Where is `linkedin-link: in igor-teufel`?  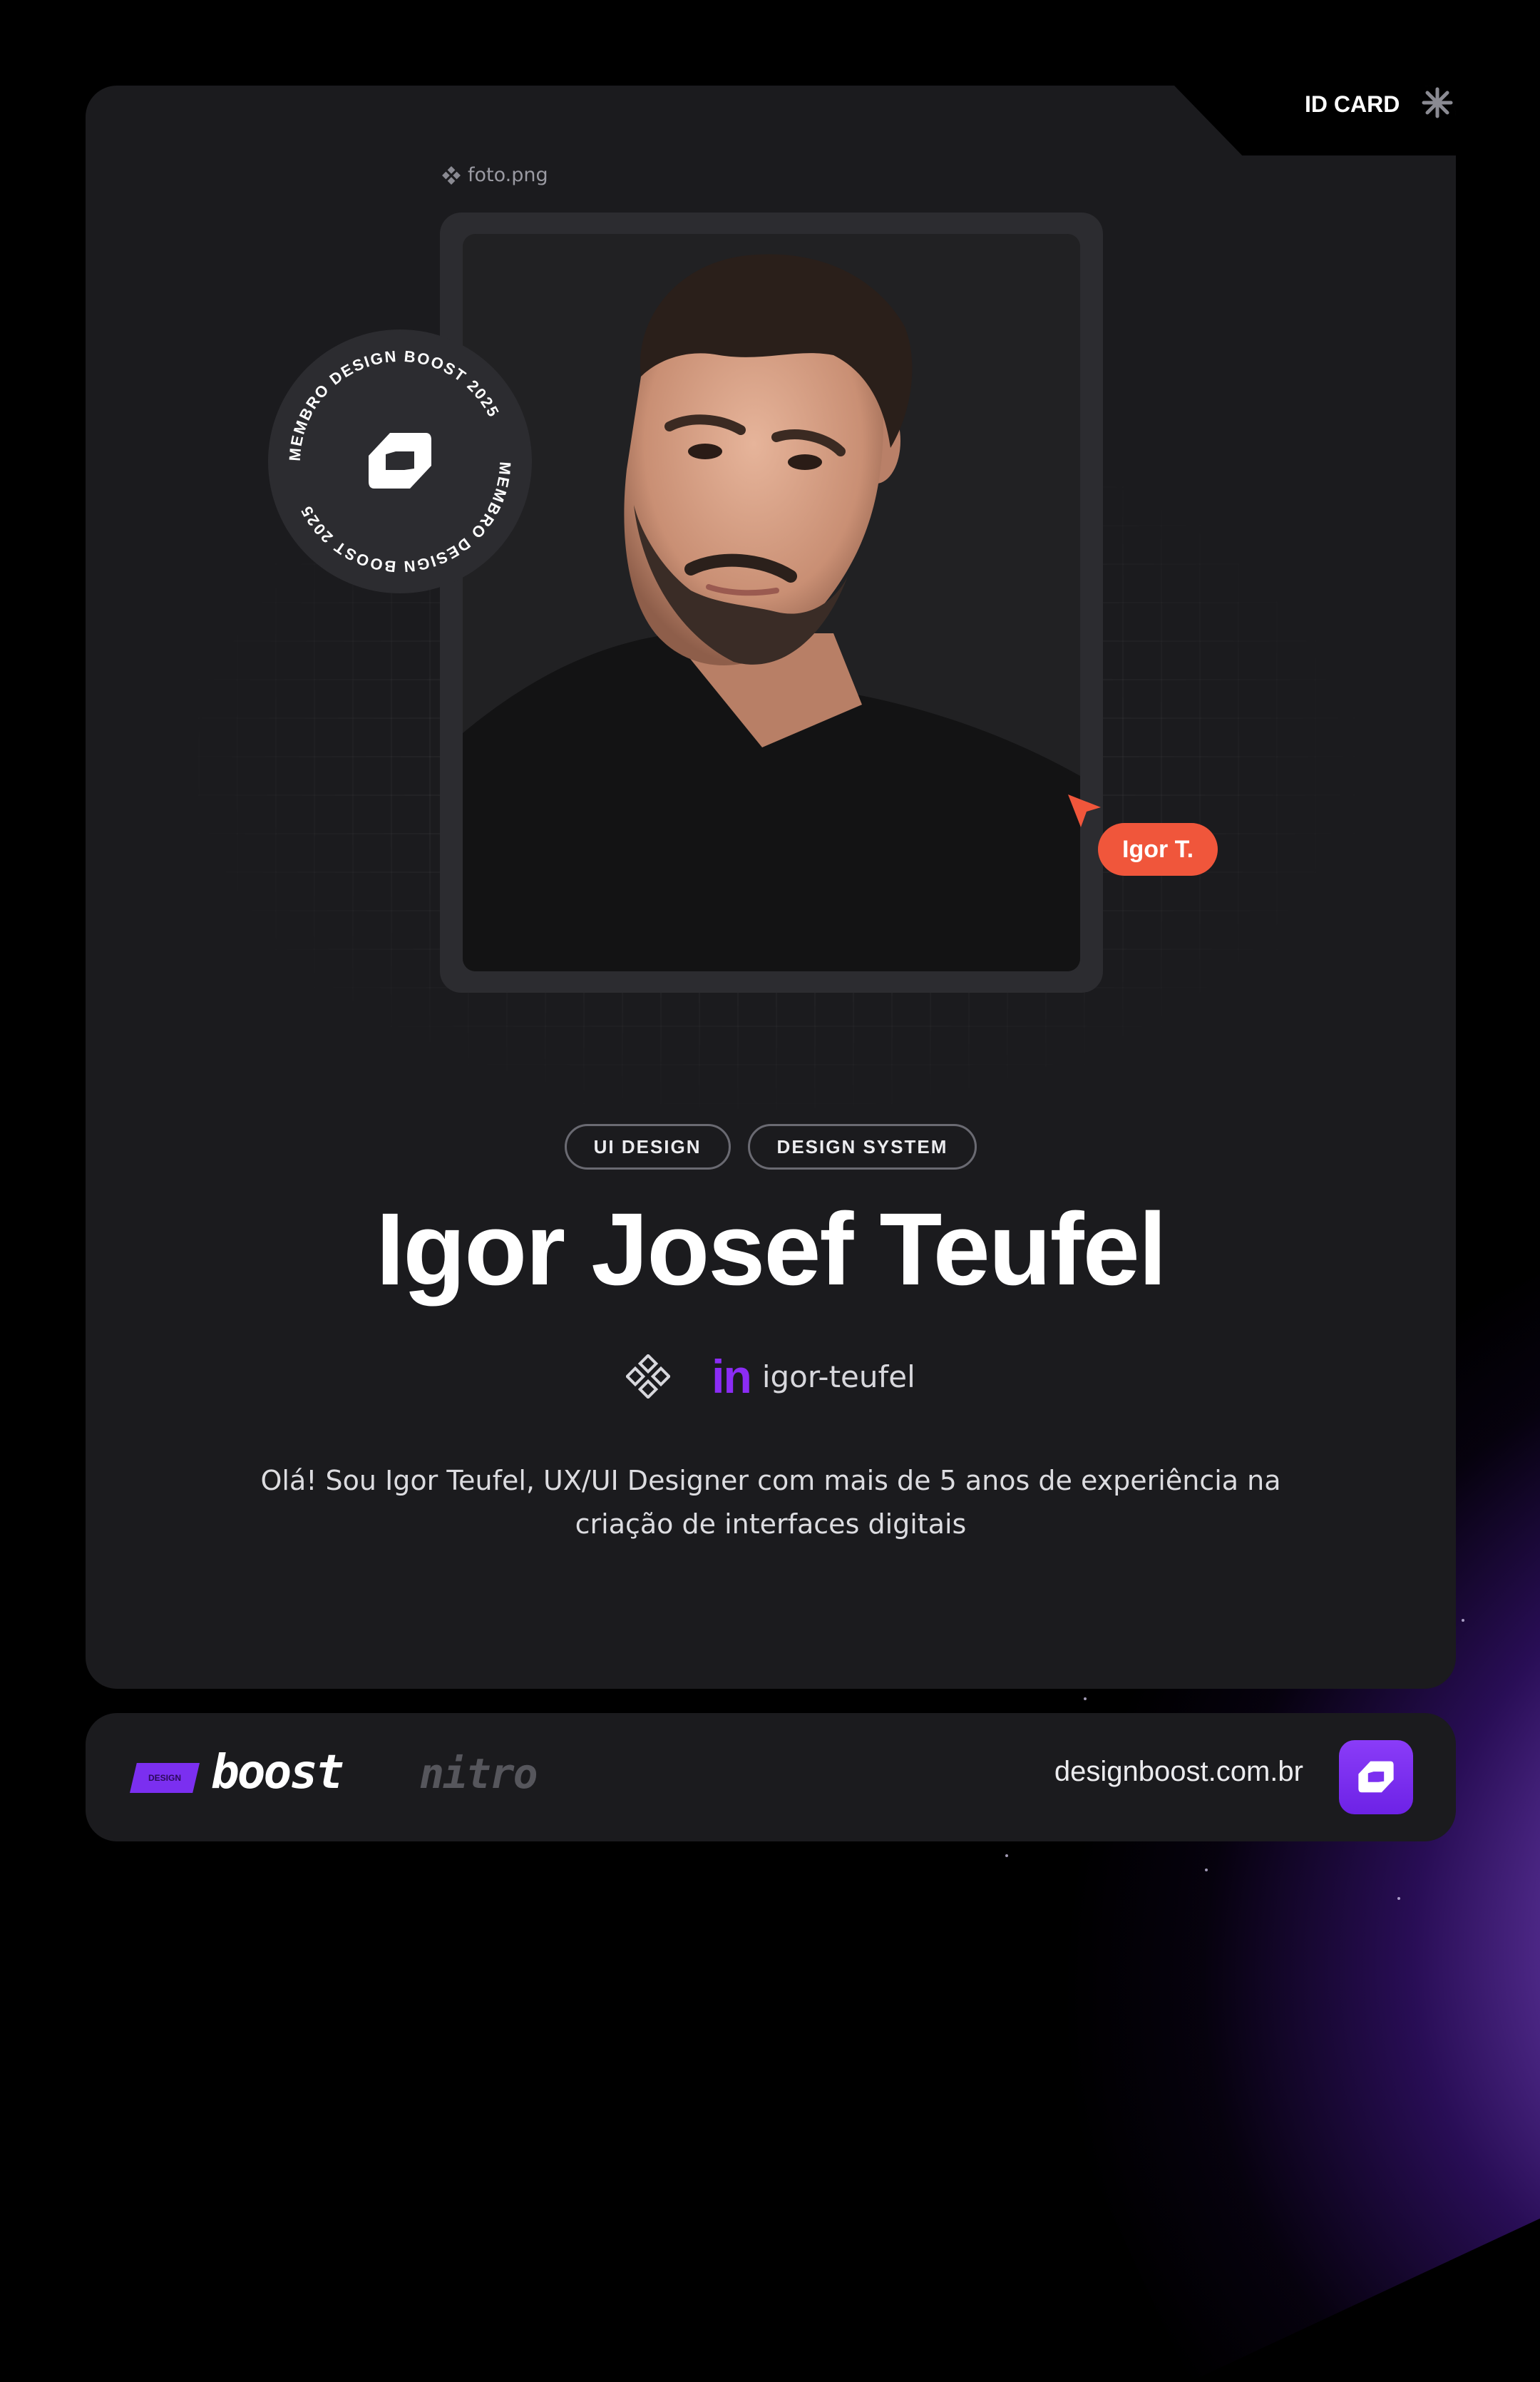
linkedin-link: in igor-teufel is located at coordinates (813, 1376).